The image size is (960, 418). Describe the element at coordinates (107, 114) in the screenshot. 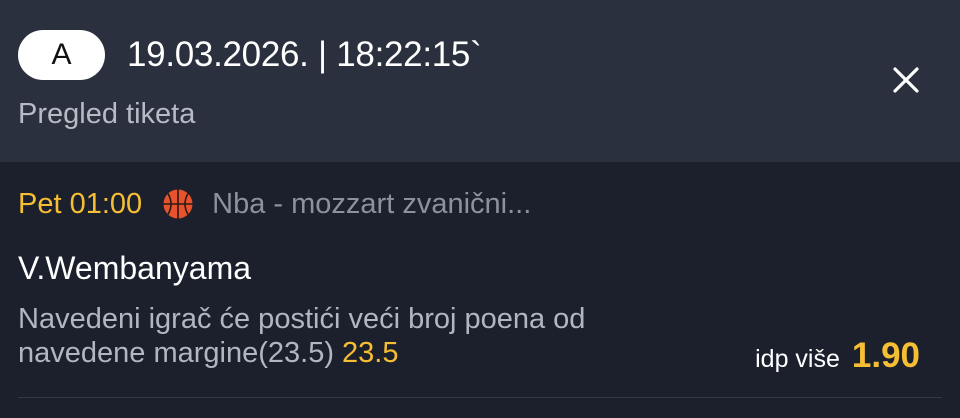

I see `page-title: Pregled tiketa` at that location.